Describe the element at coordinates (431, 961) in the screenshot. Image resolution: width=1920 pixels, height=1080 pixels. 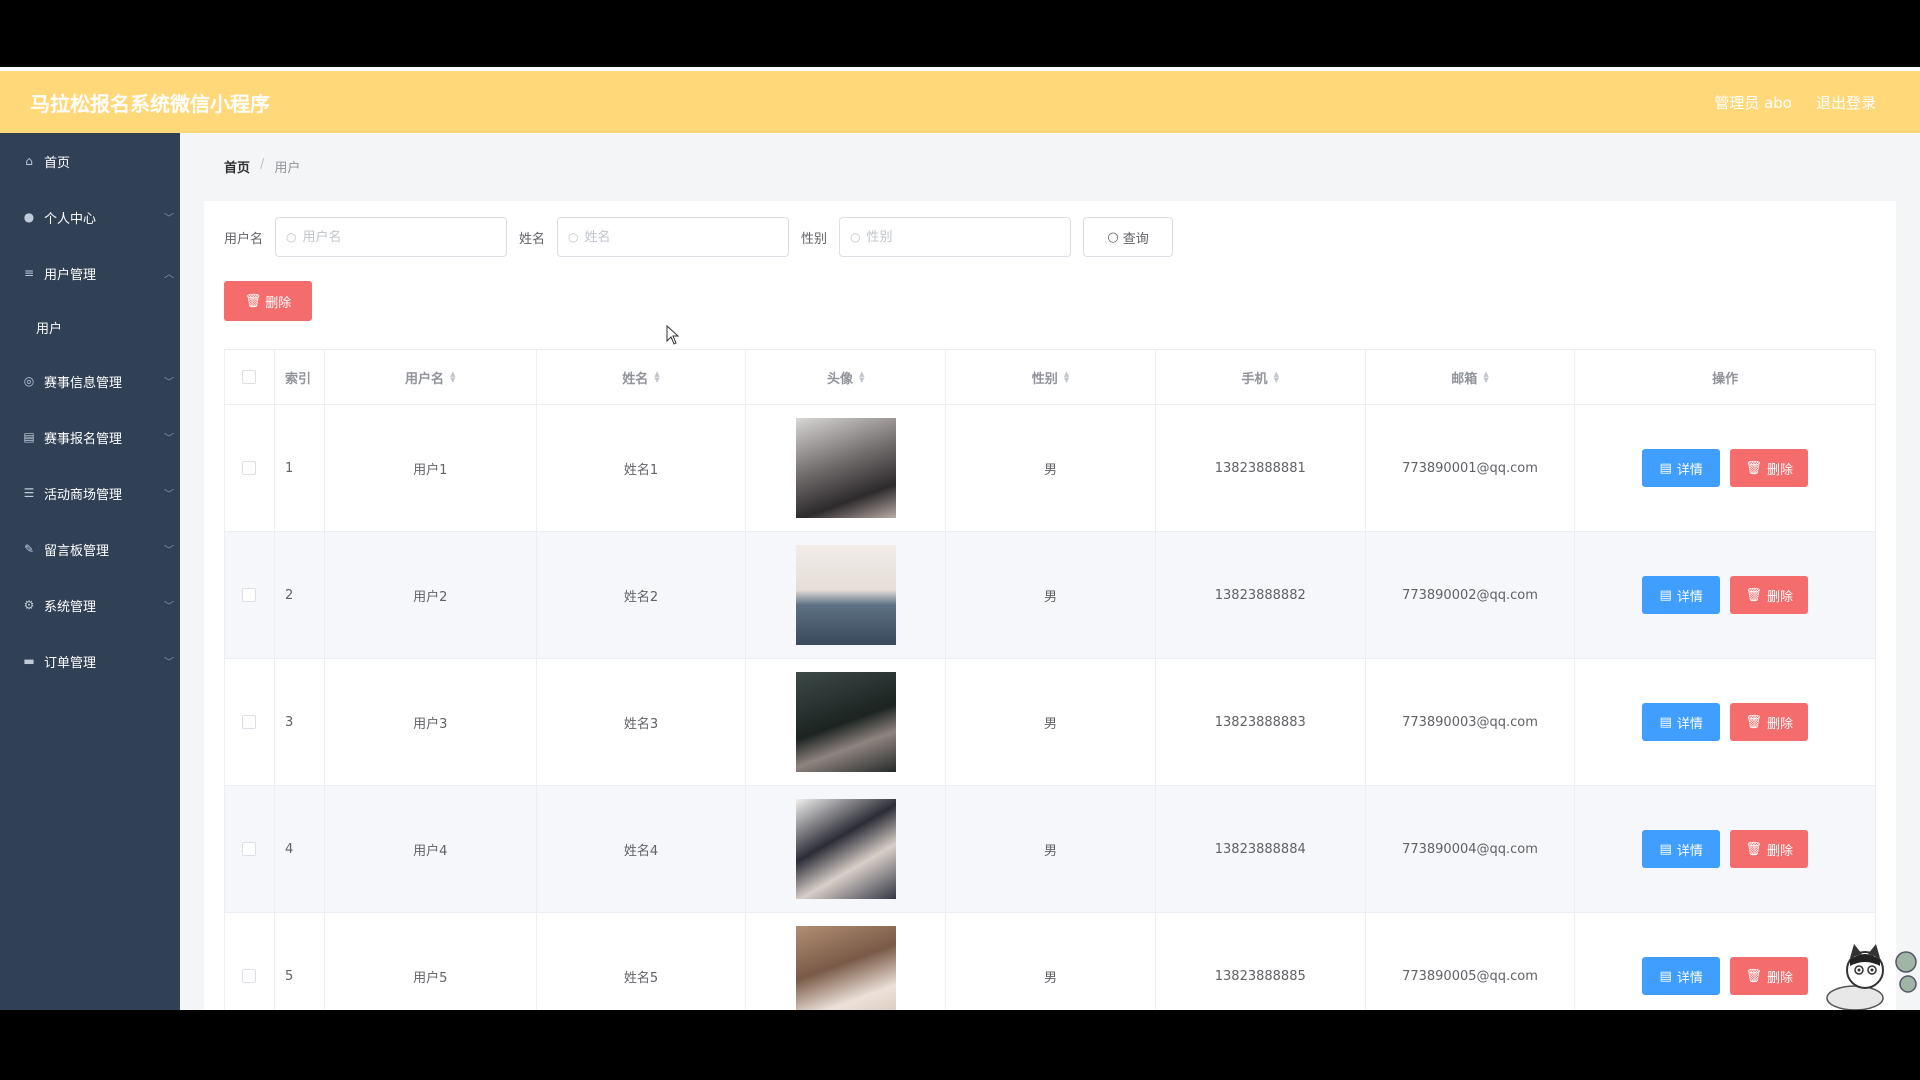
I see `row-username: 用户5` at that location.